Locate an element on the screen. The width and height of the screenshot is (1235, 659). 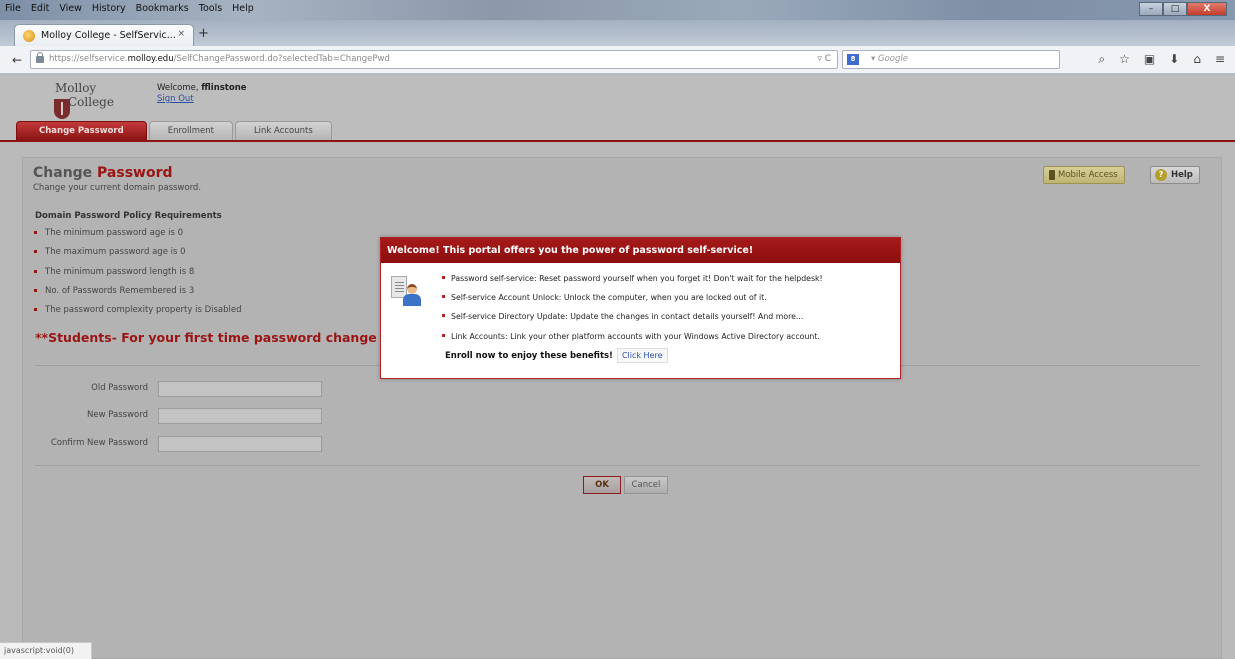
old-password-row: Old Password is located at coordinates (188, 389).